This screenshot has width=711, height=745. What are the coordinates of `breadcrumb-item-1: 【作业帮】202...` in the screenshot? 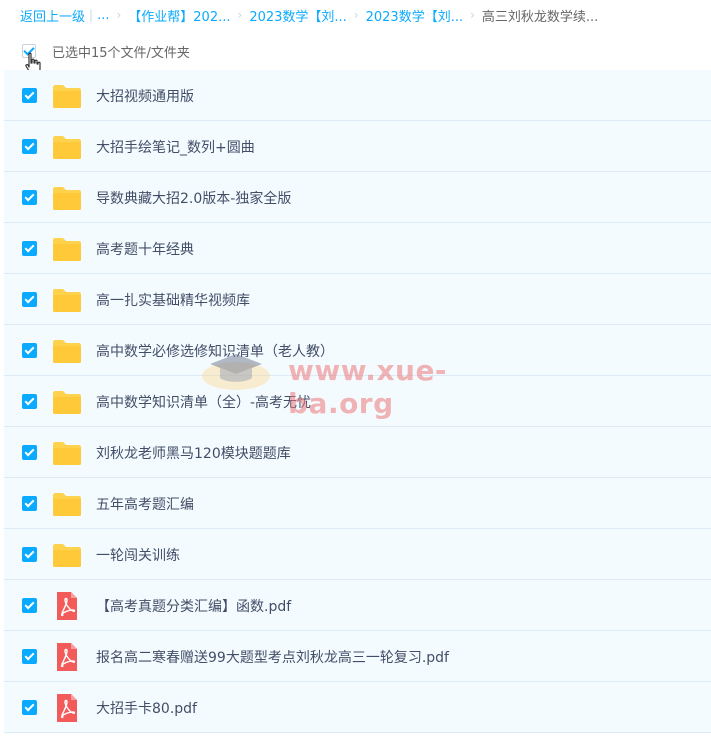 It's located at (179, 15).